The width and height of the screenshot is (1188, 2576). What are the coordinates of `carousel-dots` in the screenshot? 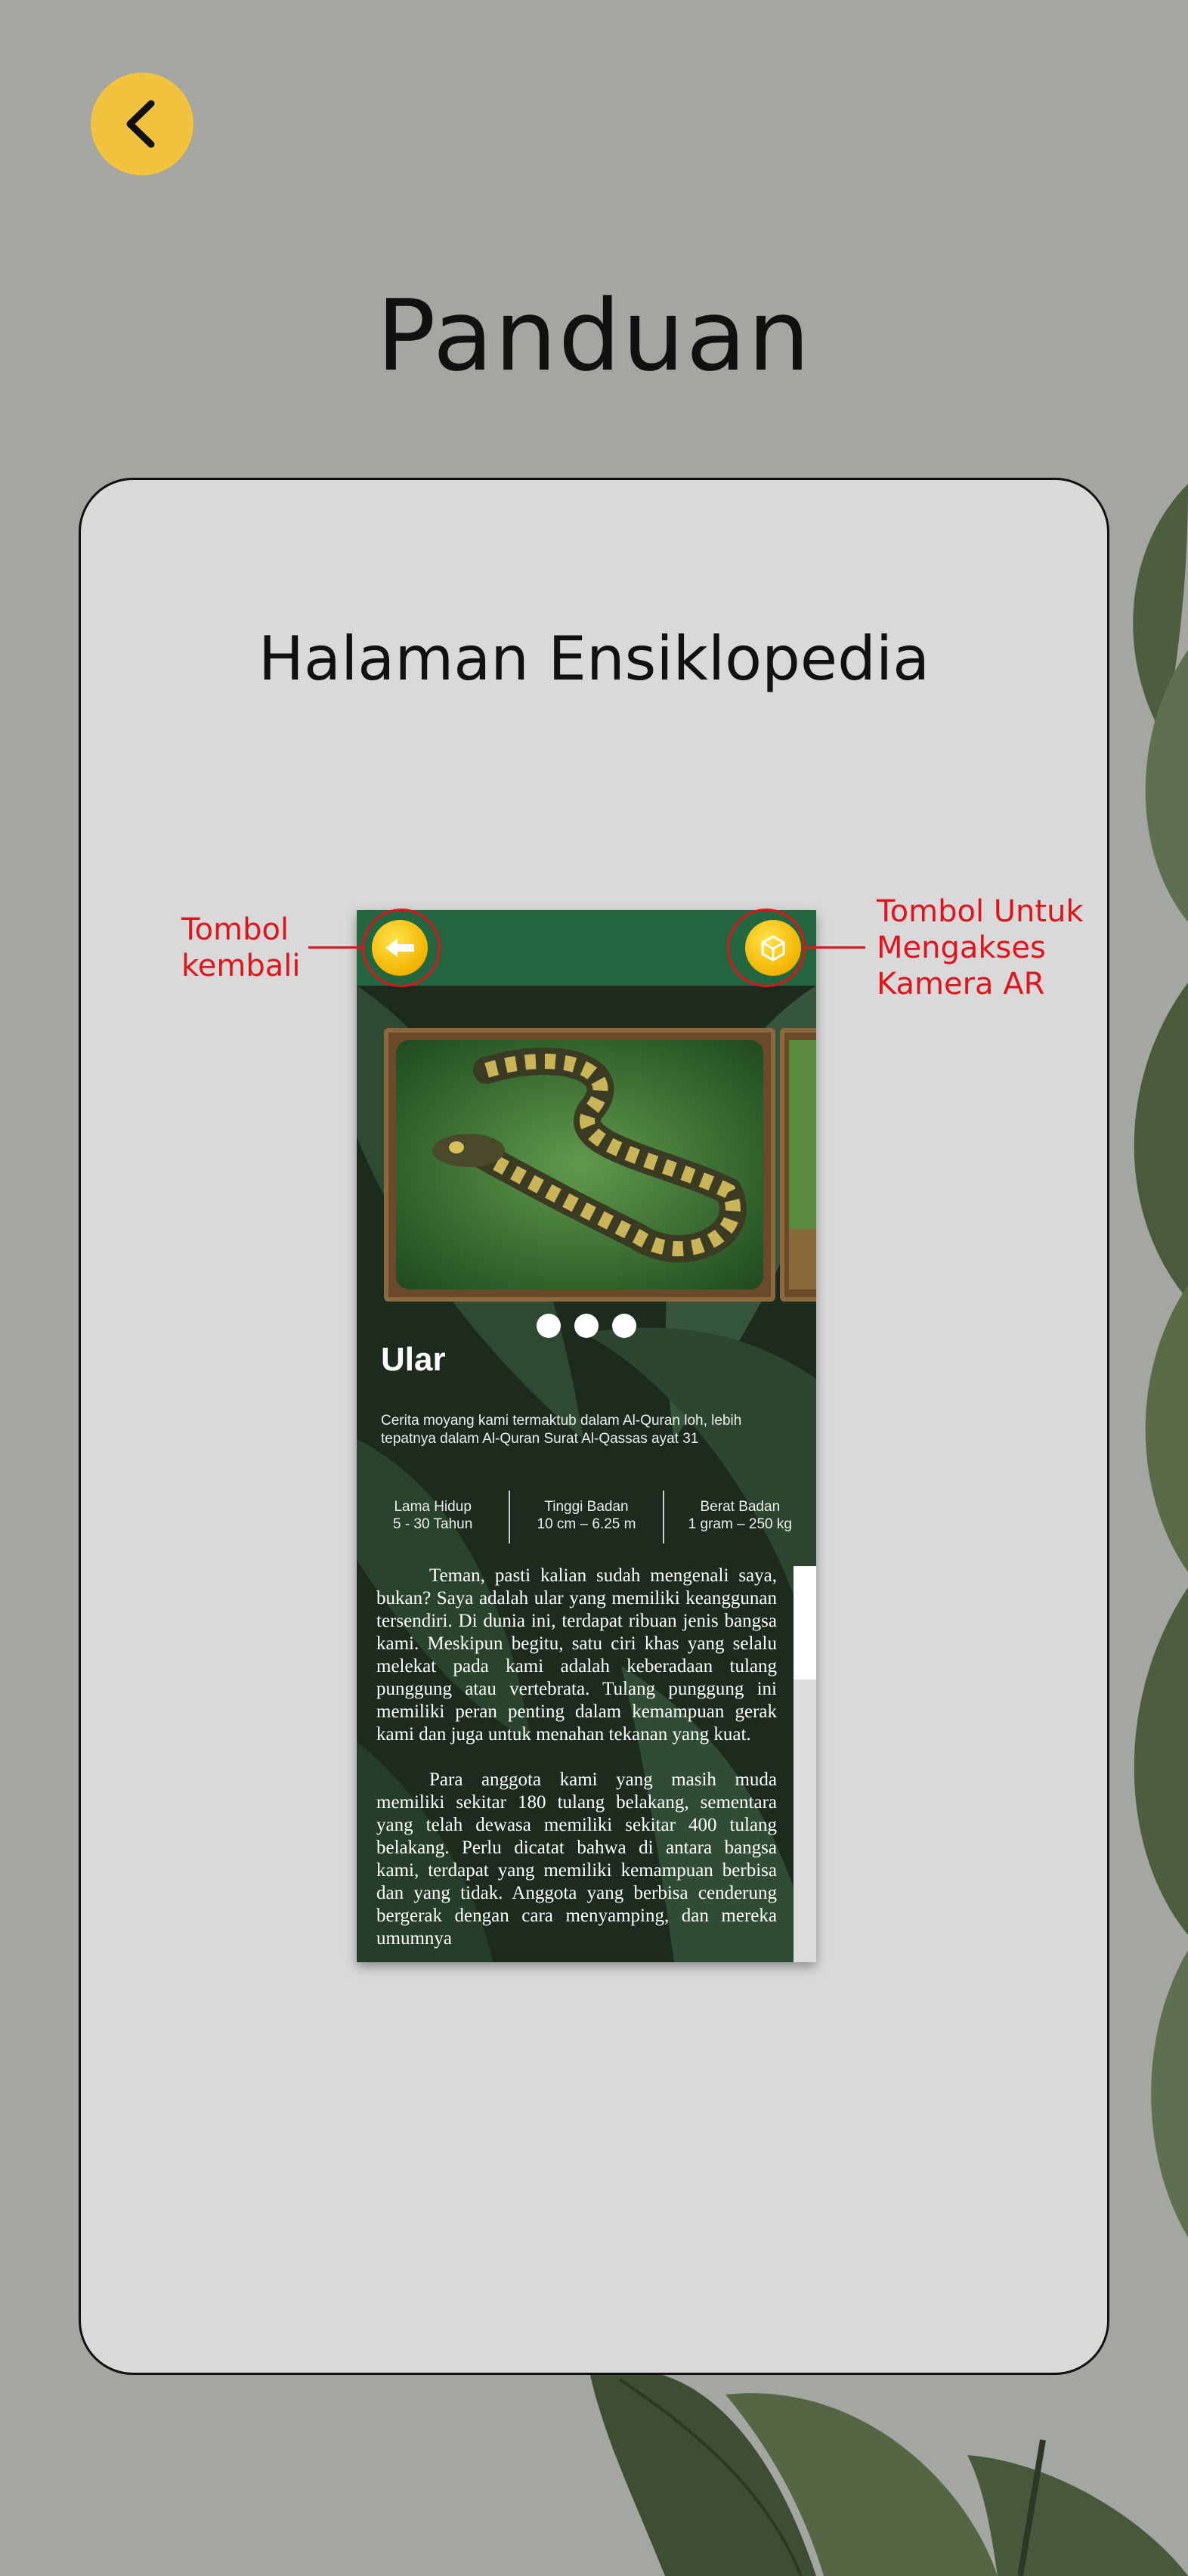 It's located at (587, 1326).